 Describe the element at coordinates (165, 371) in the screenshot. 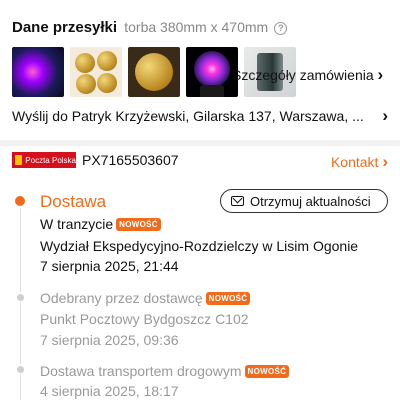

I see `event-title: Dostawa transportem drogowym NOWOŚĆ` at that location.